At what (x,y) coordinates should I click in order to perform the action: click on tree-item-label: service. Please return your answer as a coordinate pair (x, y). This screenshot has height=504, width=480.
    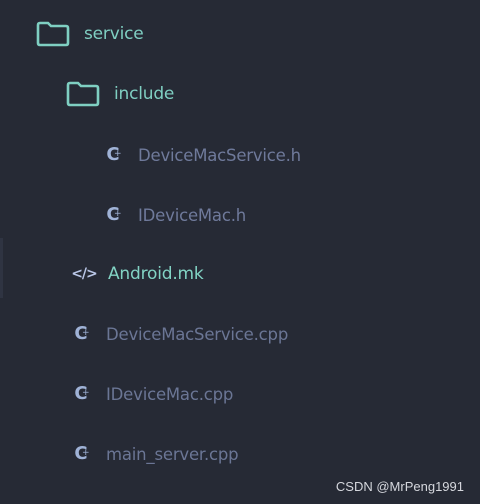
    Looking at the image, I should click on (114, 34).